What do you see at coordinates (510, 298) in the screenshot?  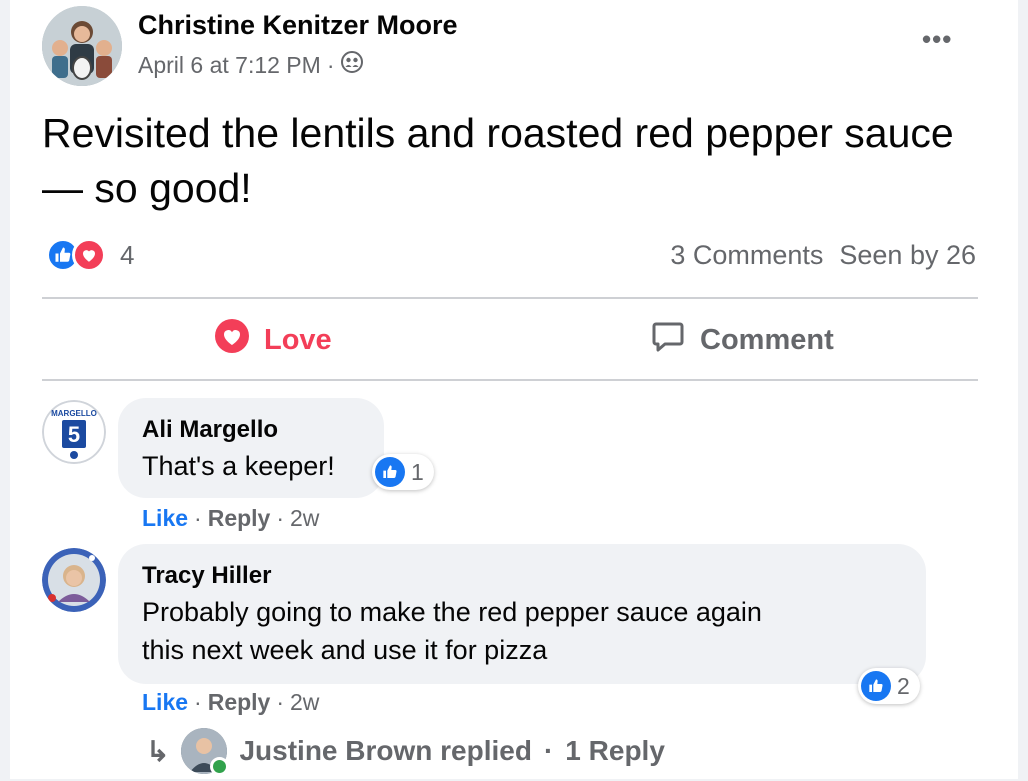 I see `divider-top` at bounding box center [510, 298].